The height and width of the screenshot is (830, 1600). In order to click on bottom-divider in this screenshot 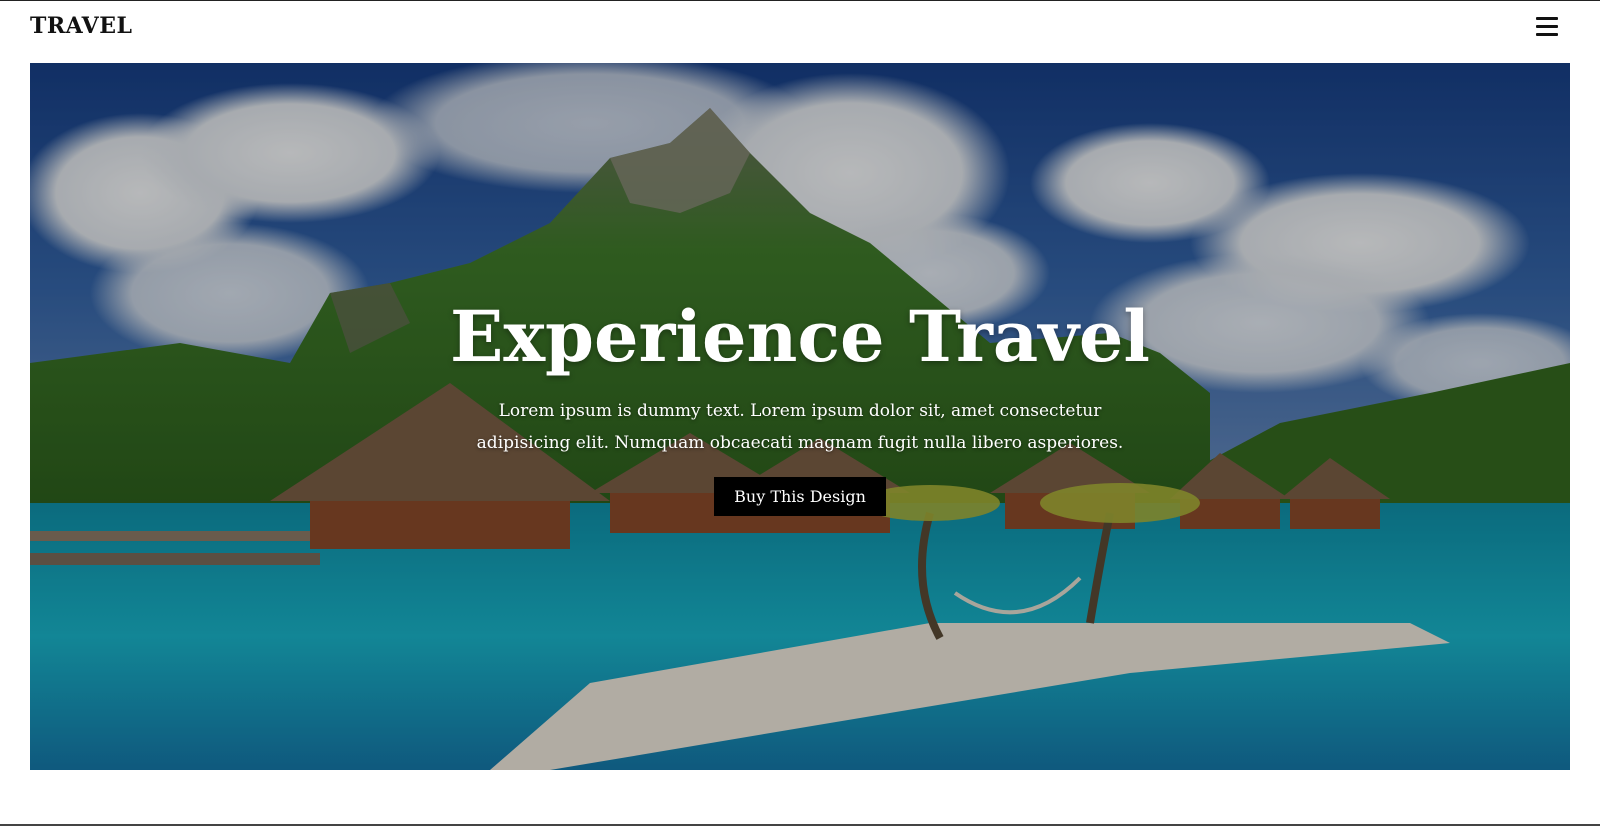, I will do `click(800, 825)`.